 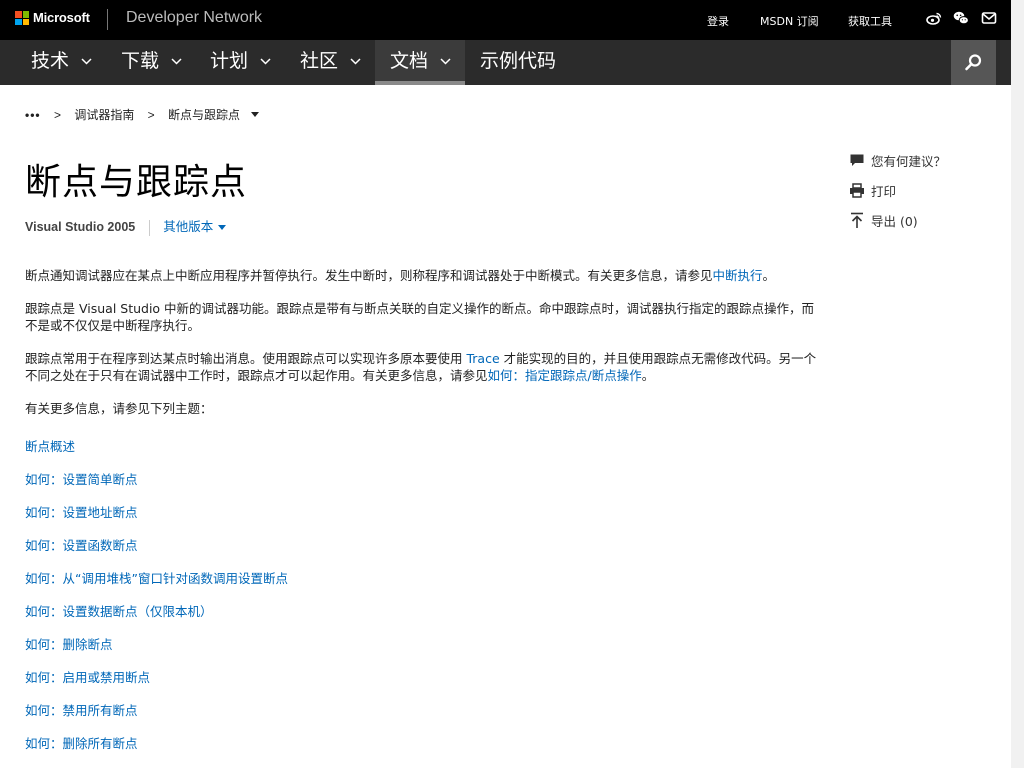 I want to click on version-row: Visual Studio 2005 其他版本, so click(x=126, y=226).